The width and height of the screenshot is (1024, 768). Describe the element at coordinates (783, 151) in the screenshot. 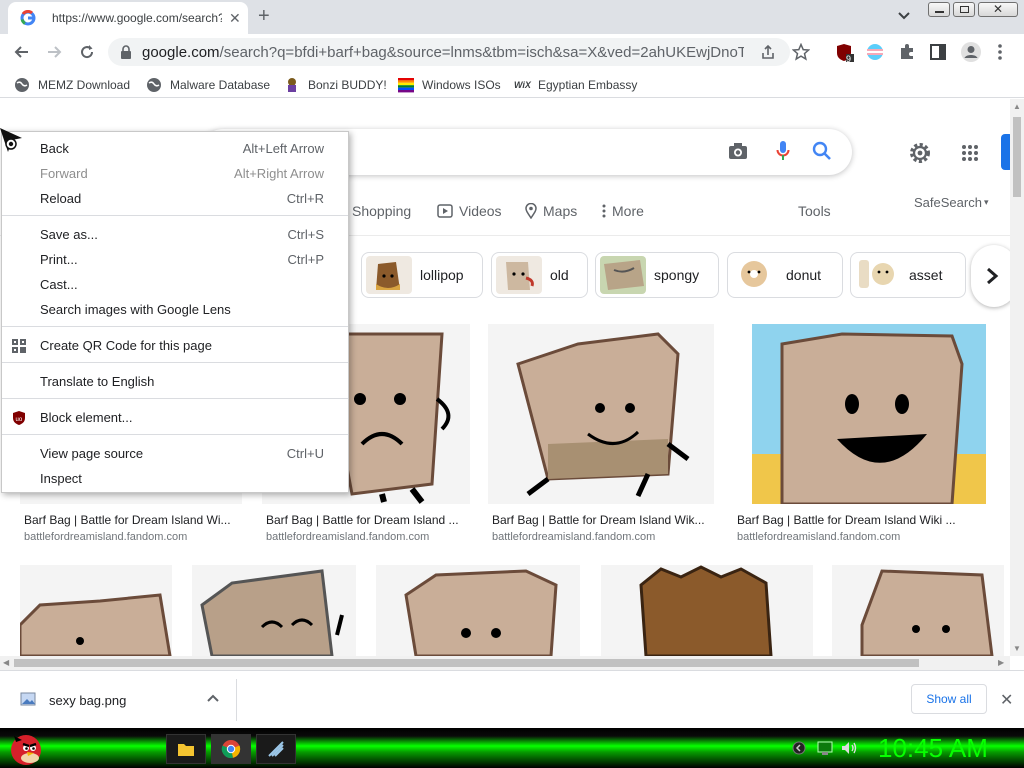

I see `microphone-icon` at that location.